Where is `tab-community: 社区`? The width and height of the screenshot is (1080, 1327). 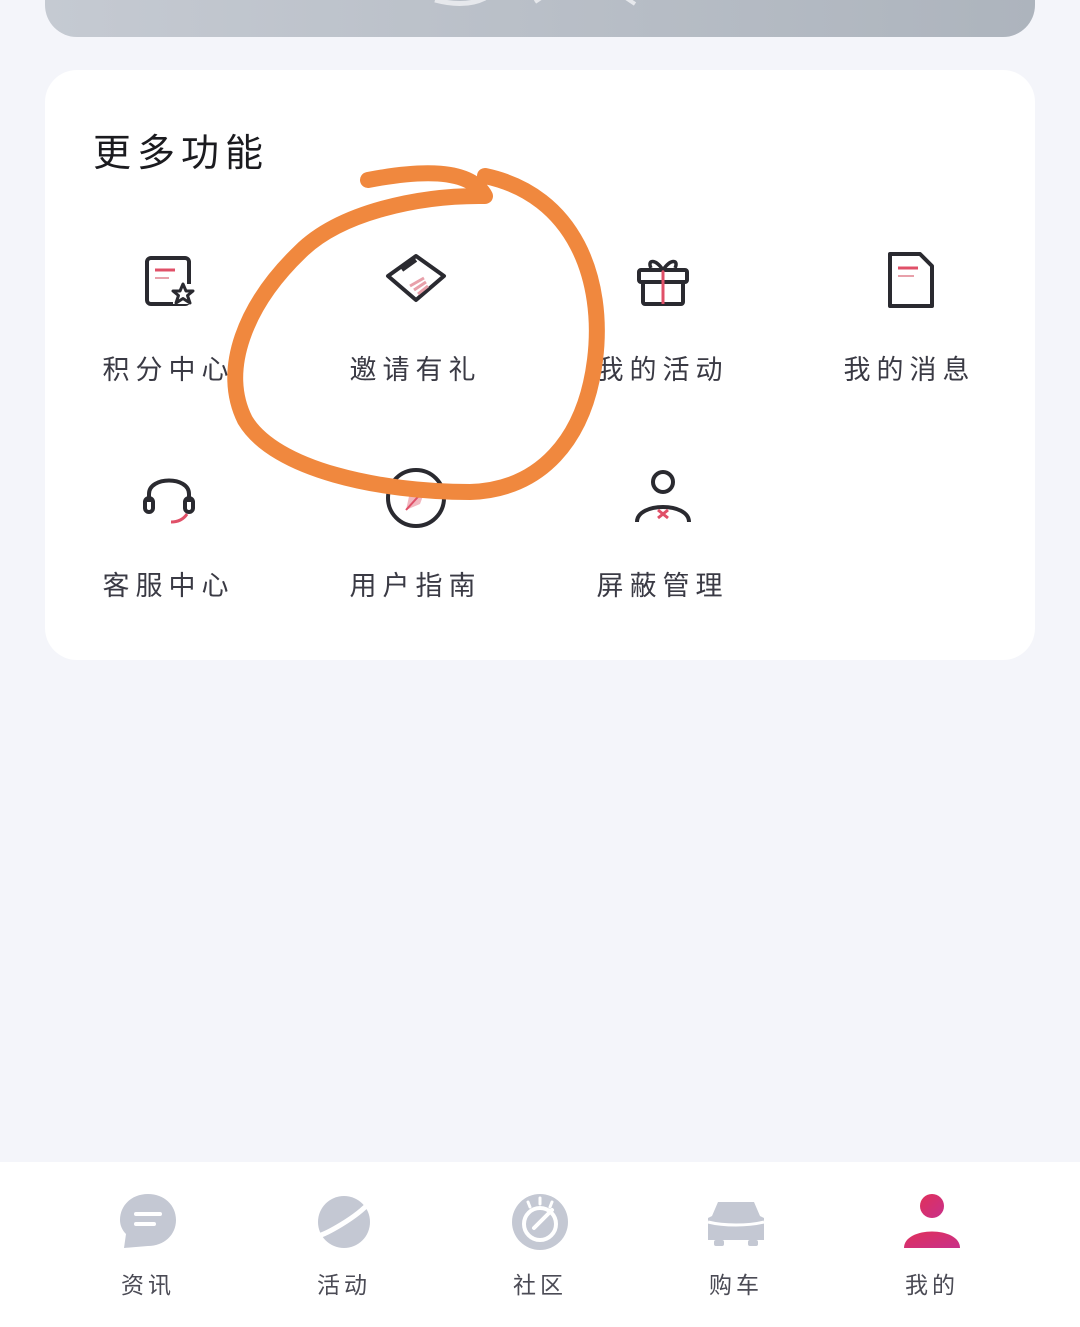 tab-community: 社区 is located at coordinates (540, 1244).